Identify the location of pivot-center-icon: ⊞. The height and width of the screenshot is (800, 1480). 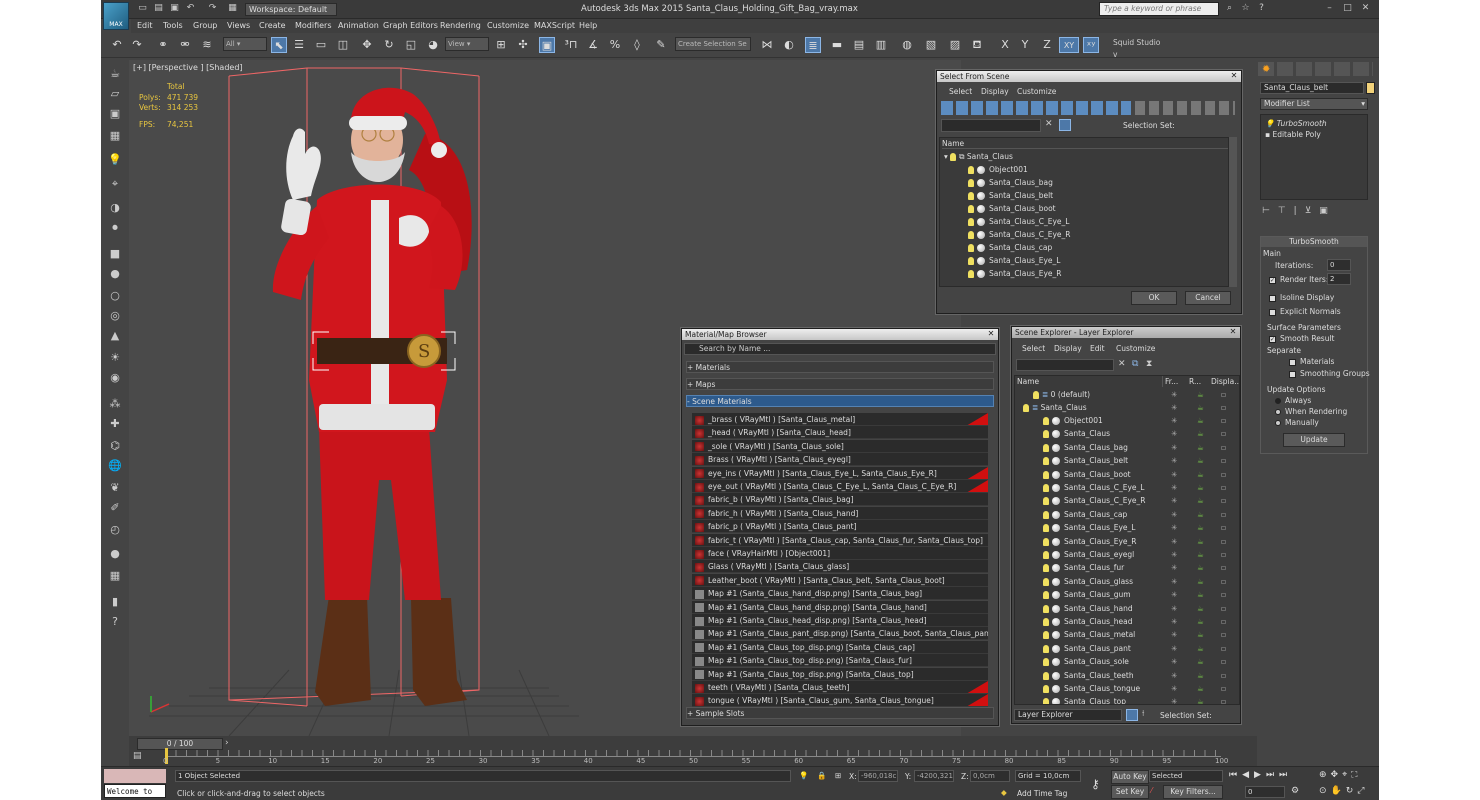
(501, 45).